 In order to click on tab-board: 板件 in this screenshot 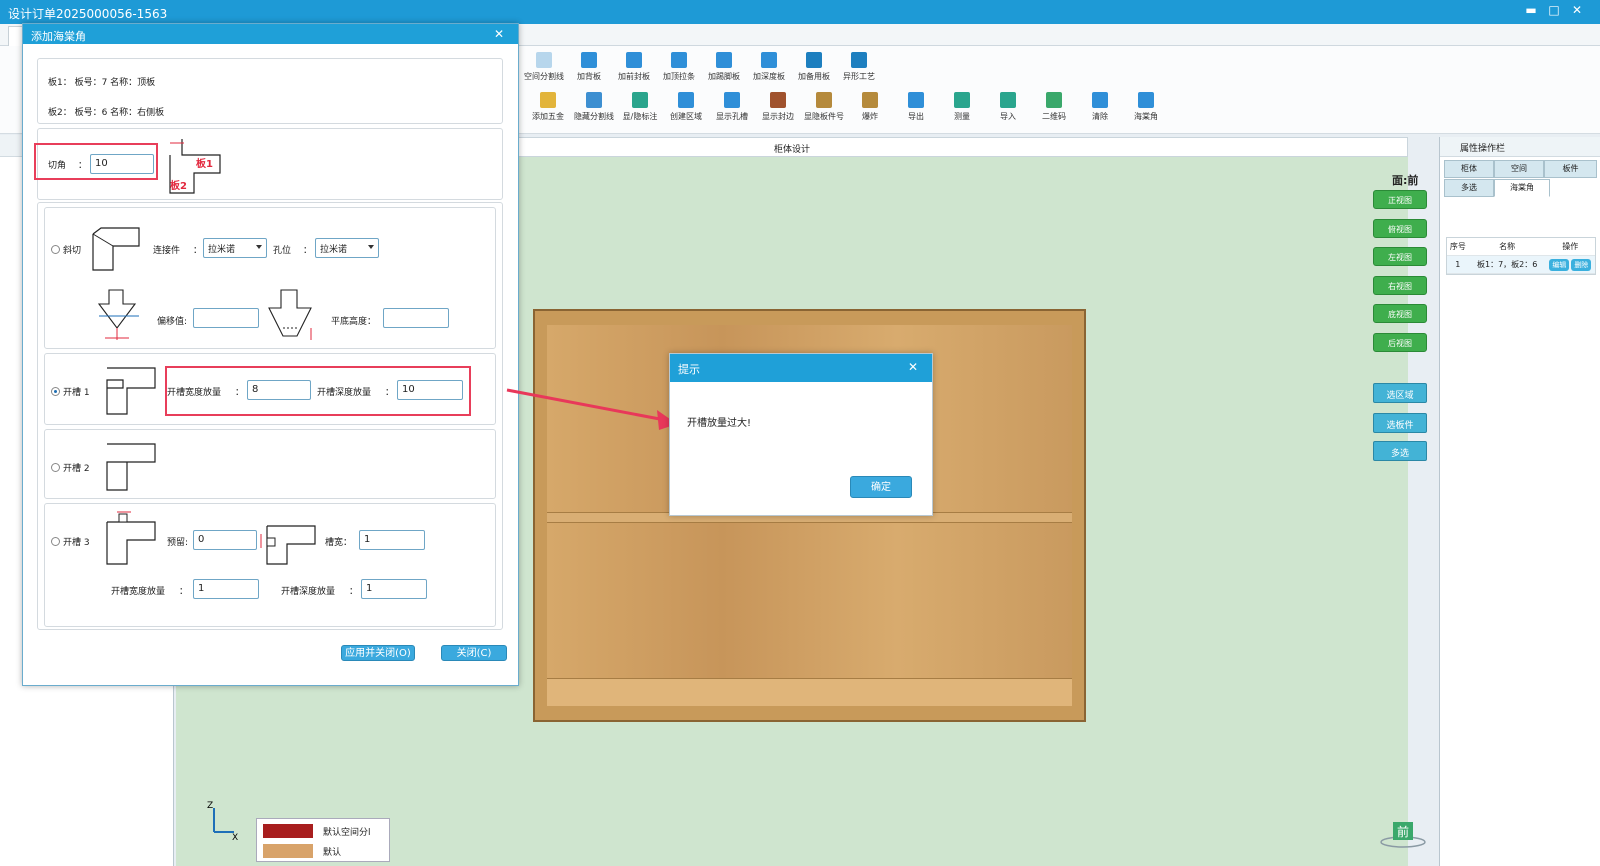, I will do `click(1570, 169)`.